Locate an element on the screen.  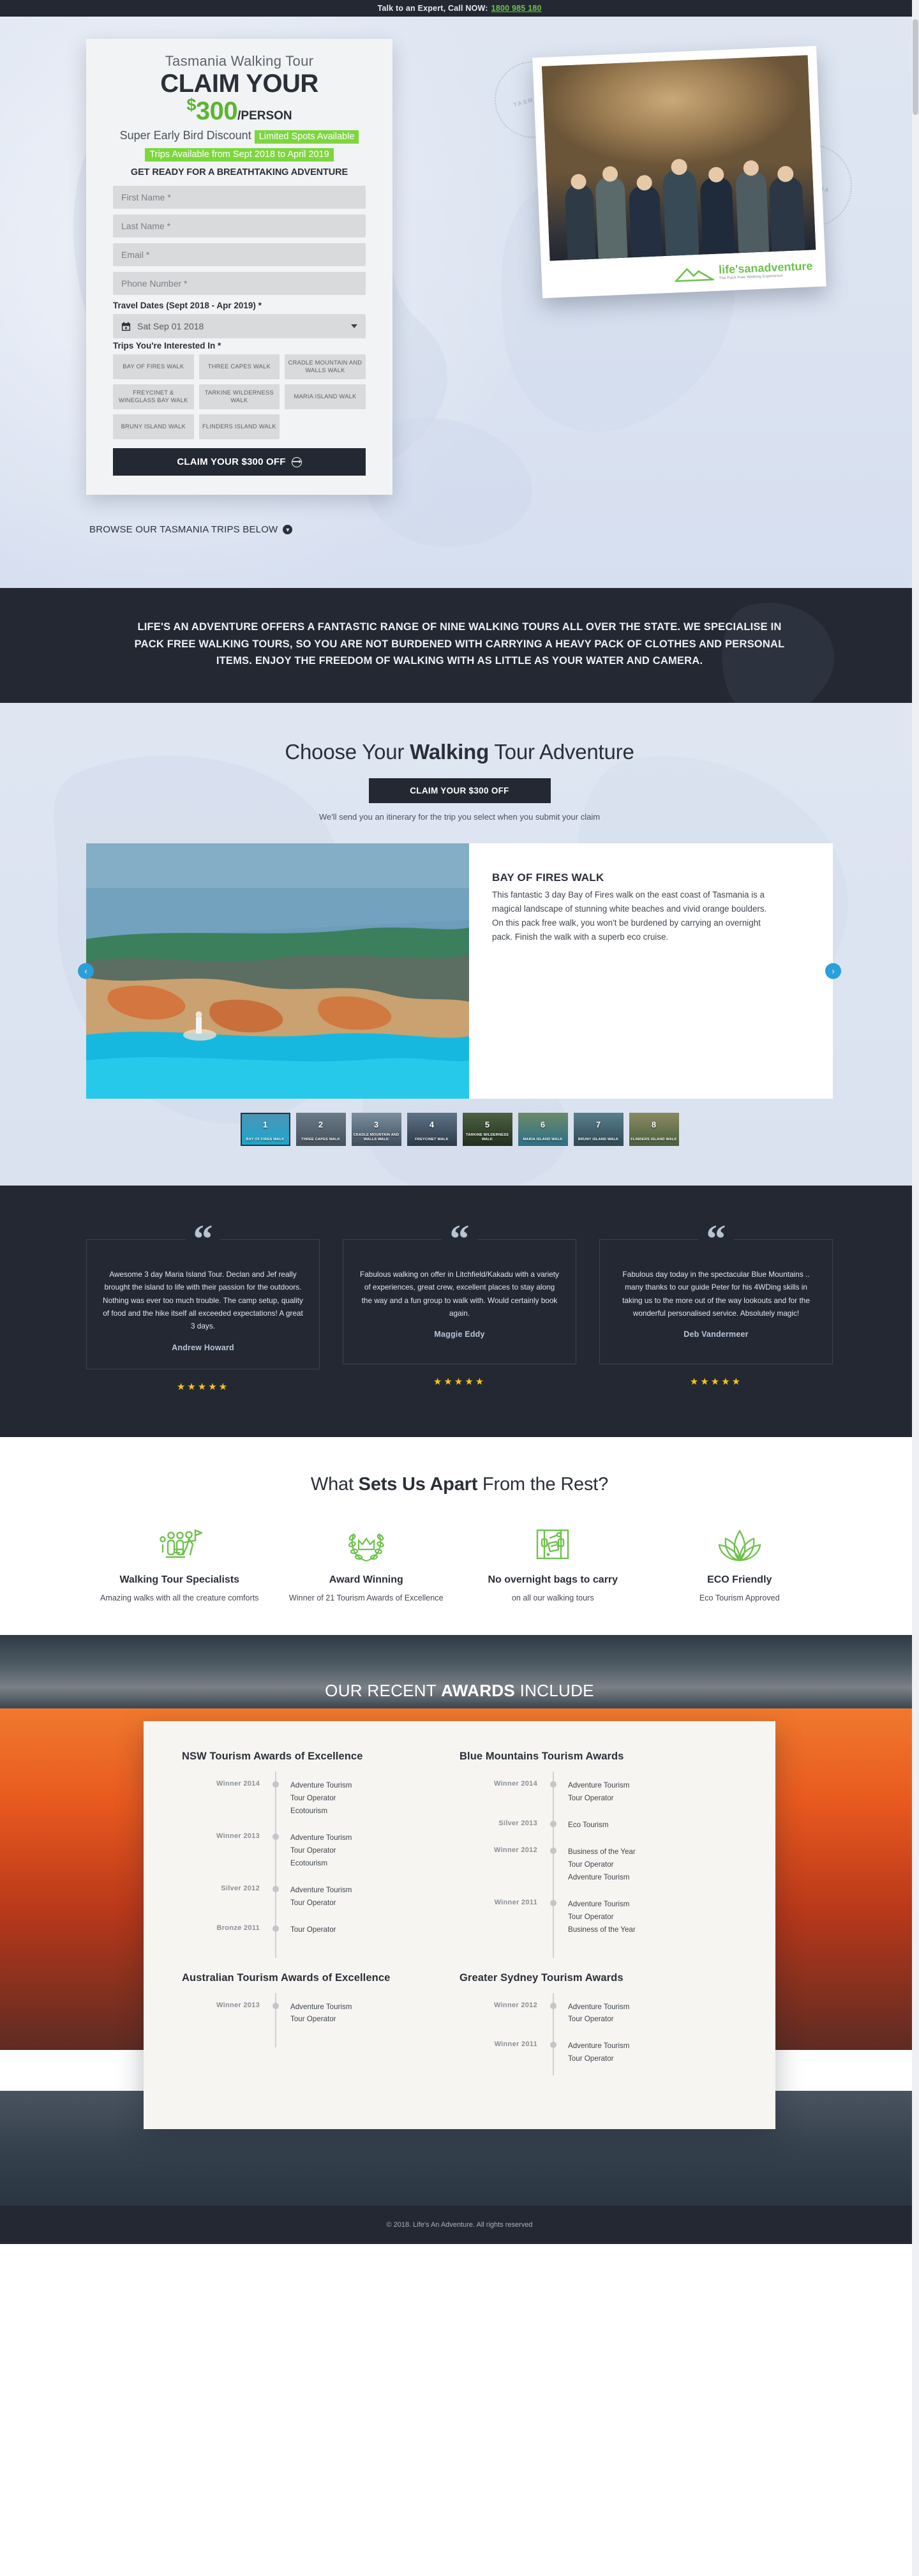
discount-label: Super Early Bird Discount is located at coordinates (185, 135).